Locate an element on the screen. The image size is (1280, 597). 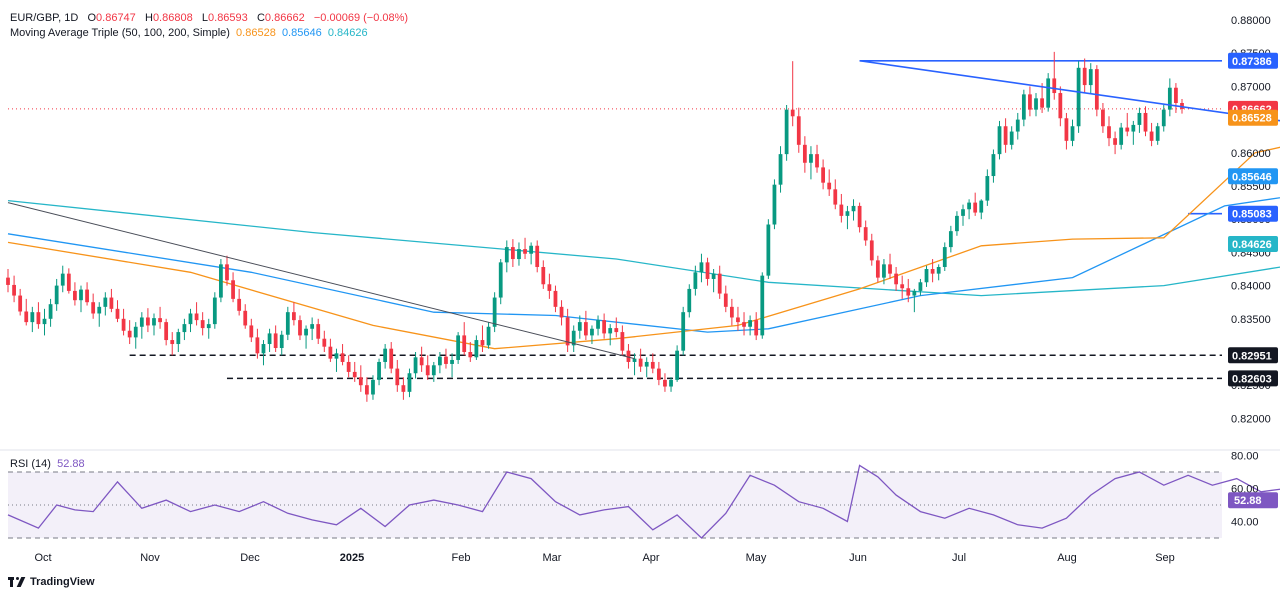
ma50-value: 0.86528 is located at coordinates (256, 33).